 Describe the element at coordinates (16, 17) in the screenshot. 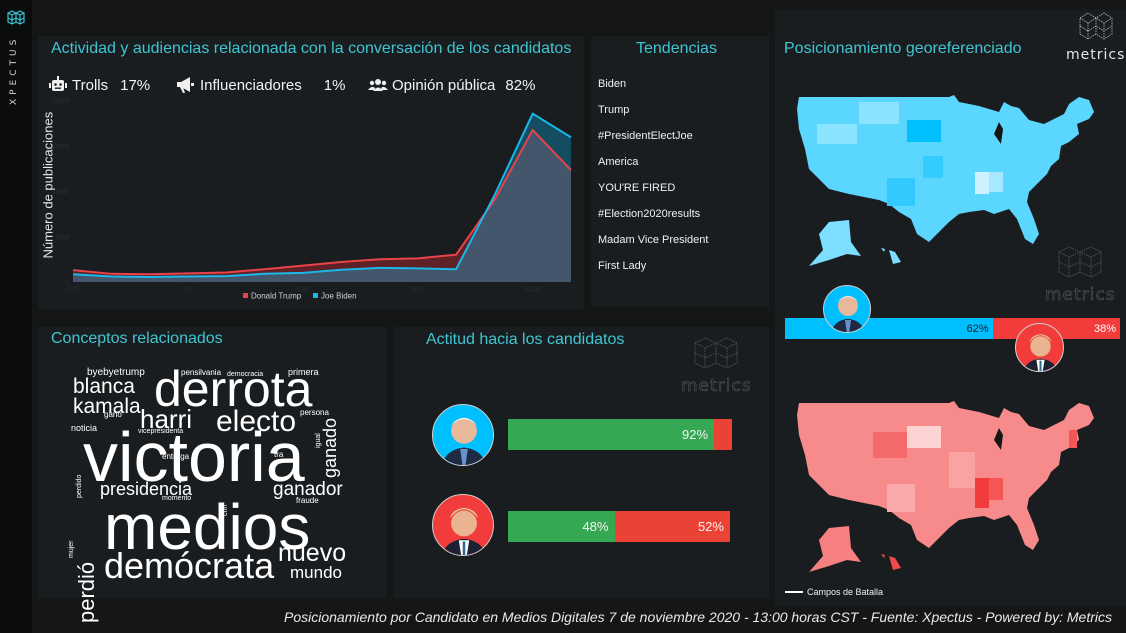

I see `cube-grid-icon` at that location.